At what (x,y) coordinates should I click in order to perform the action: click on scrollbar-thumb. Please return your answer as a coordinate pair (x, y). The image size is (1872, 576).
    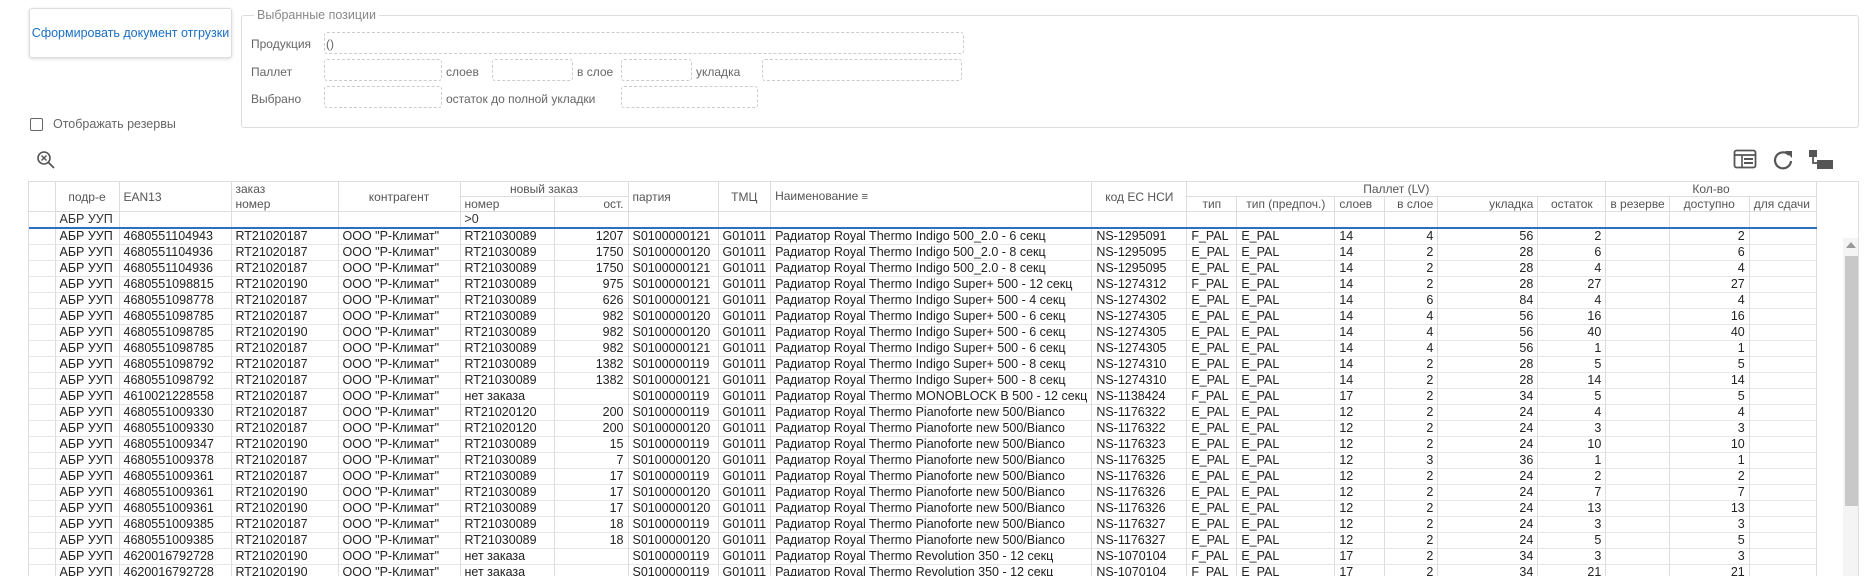
    Looking at the image, I should click on (1852, 381).